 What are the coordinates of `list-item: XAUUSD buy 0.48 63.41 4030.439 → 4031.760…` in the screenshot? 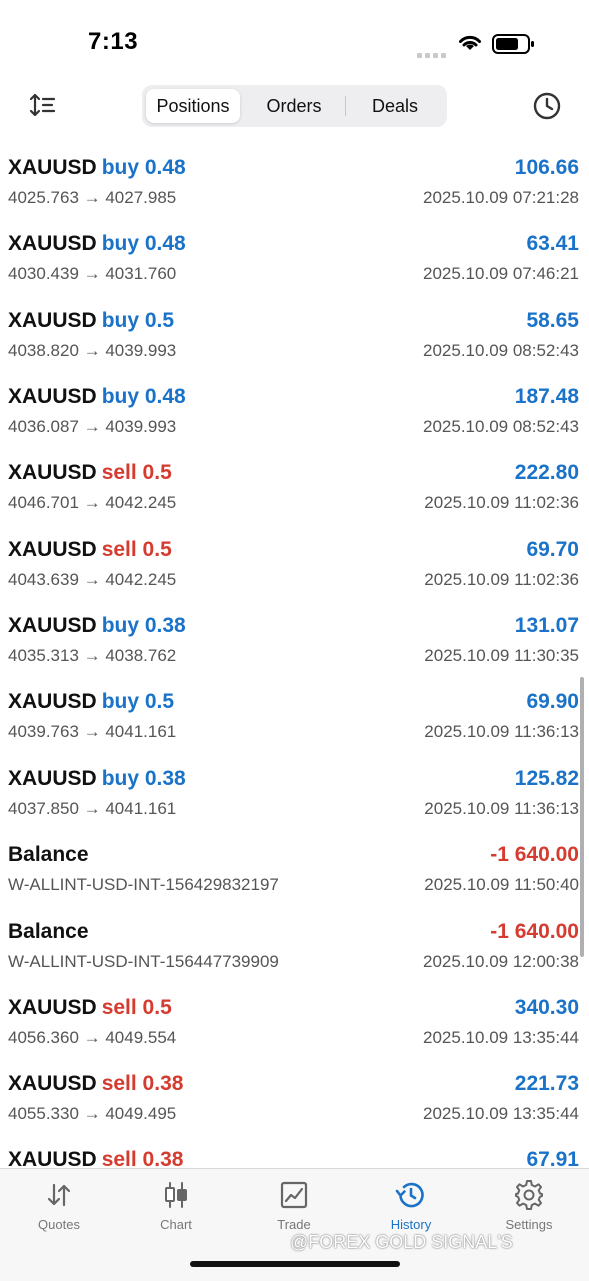 It's located at (294, 270).